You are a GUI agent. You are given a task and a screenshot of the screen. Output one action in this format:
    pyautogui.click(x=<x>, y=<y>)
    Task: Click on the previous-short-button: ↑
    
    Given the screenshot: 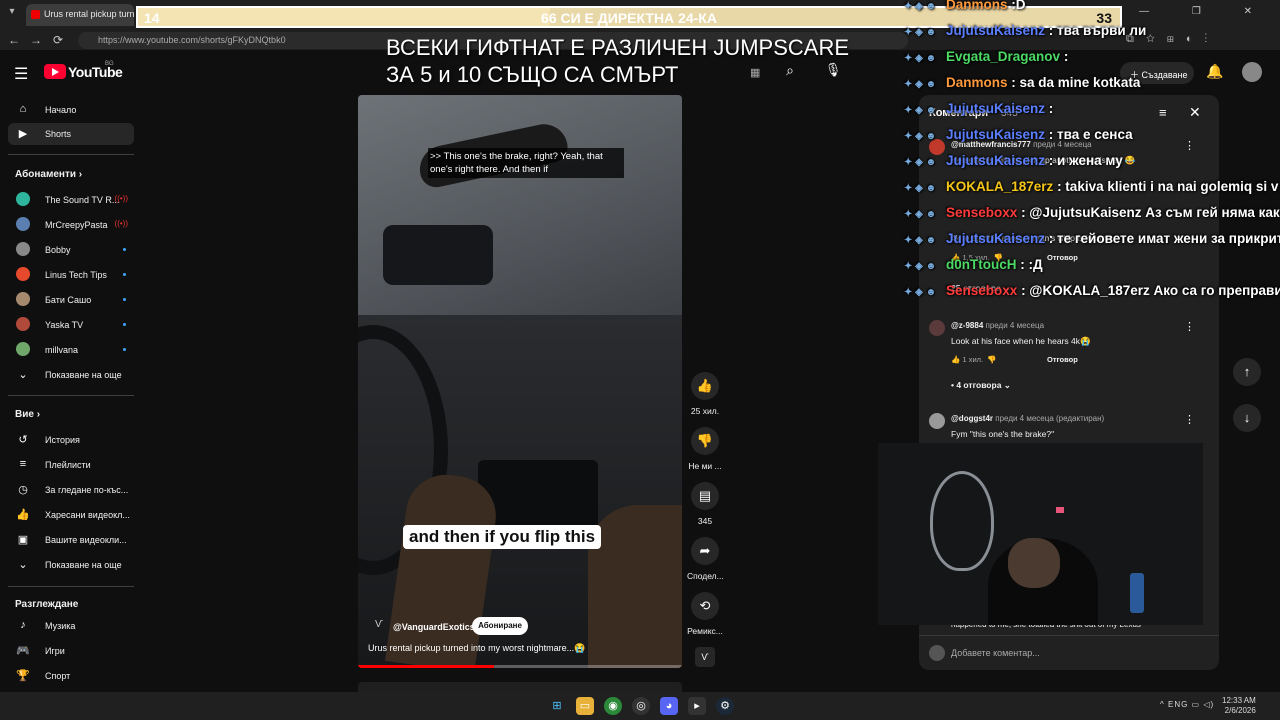 What is the action you would take?
    pyautogui.click(x=1247, y=372)
    